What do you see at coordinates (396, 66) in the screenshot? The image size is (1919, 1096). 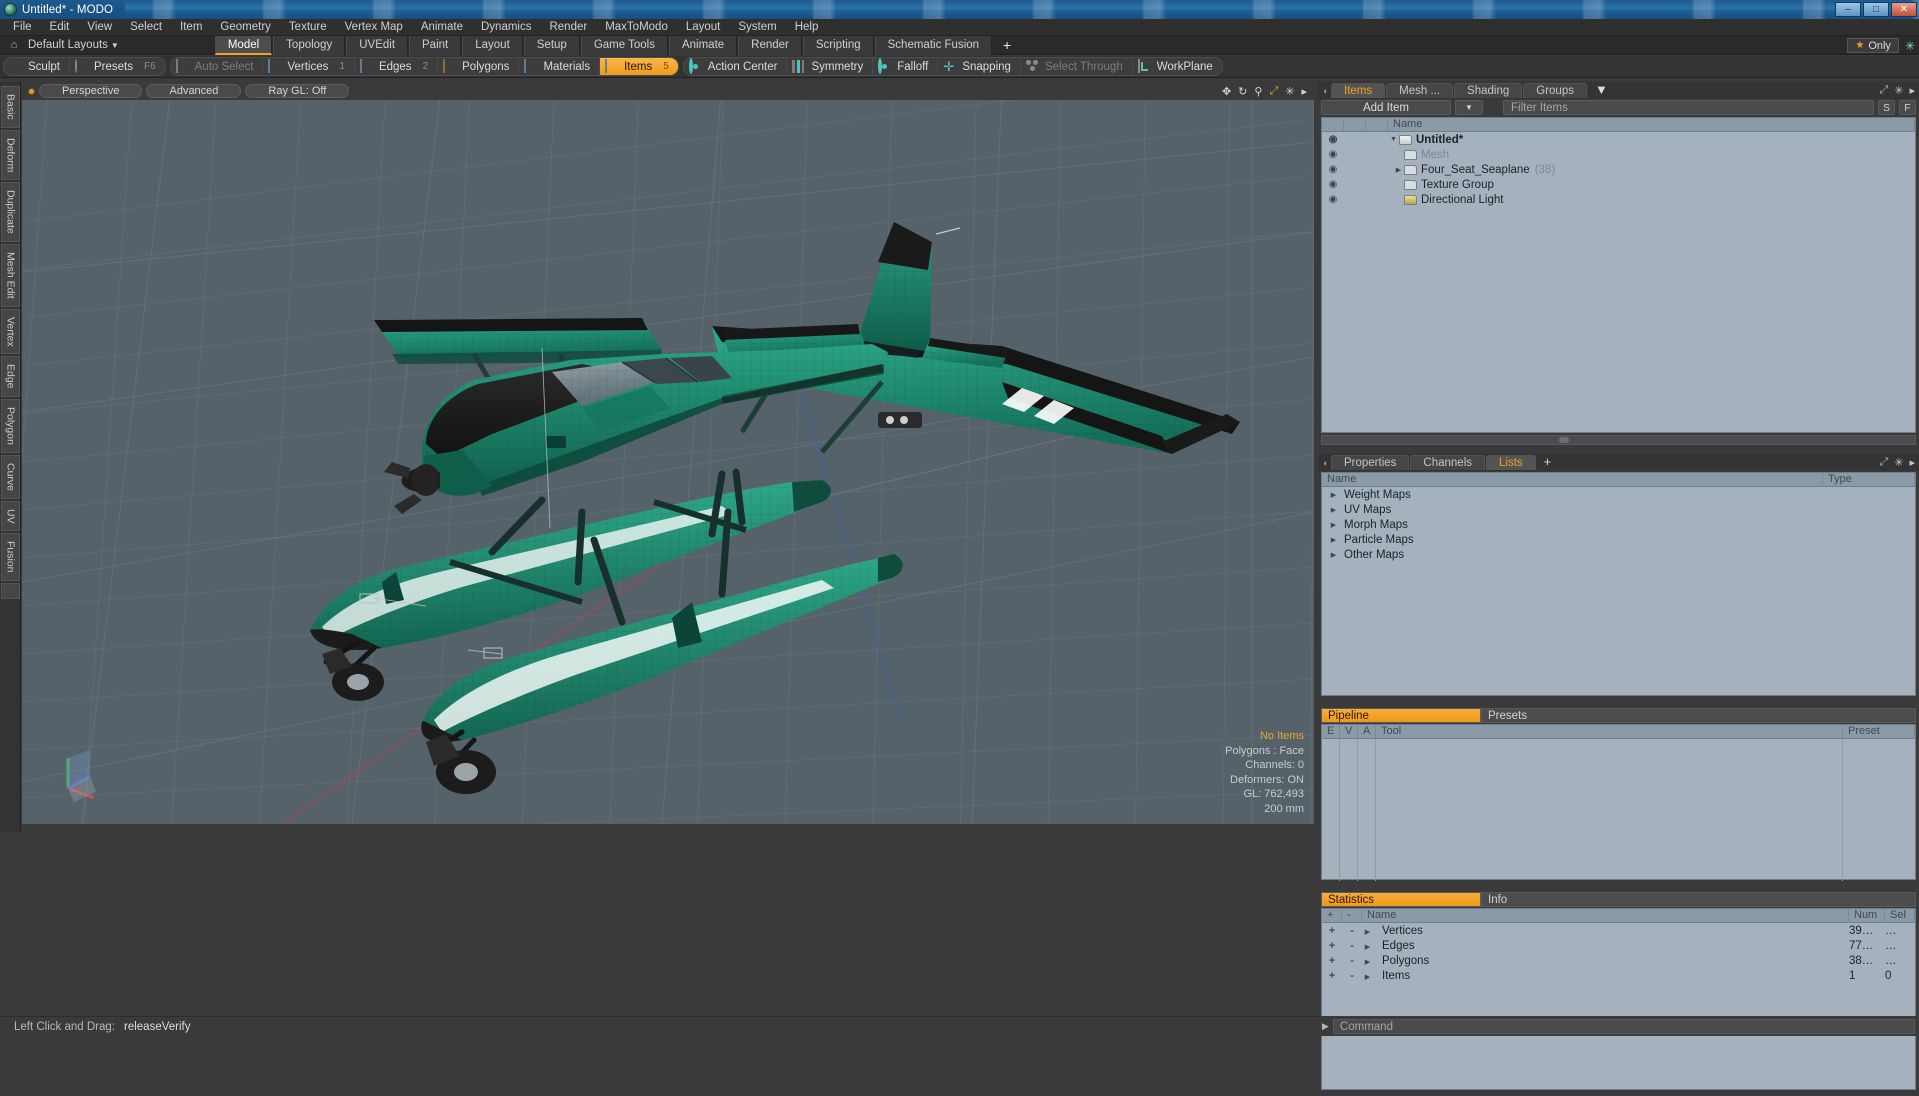 I see `tool-edges: Edges 2` at bounding box center [396, 66].